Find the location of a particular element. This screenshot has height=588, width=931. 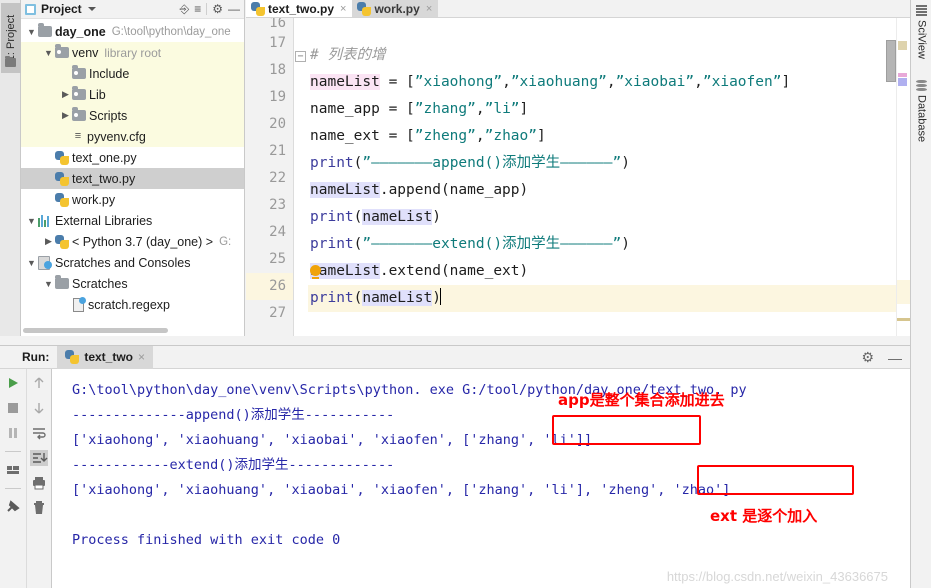

editor-tab-work-py: work.py × is located at coordinates (395, 8).